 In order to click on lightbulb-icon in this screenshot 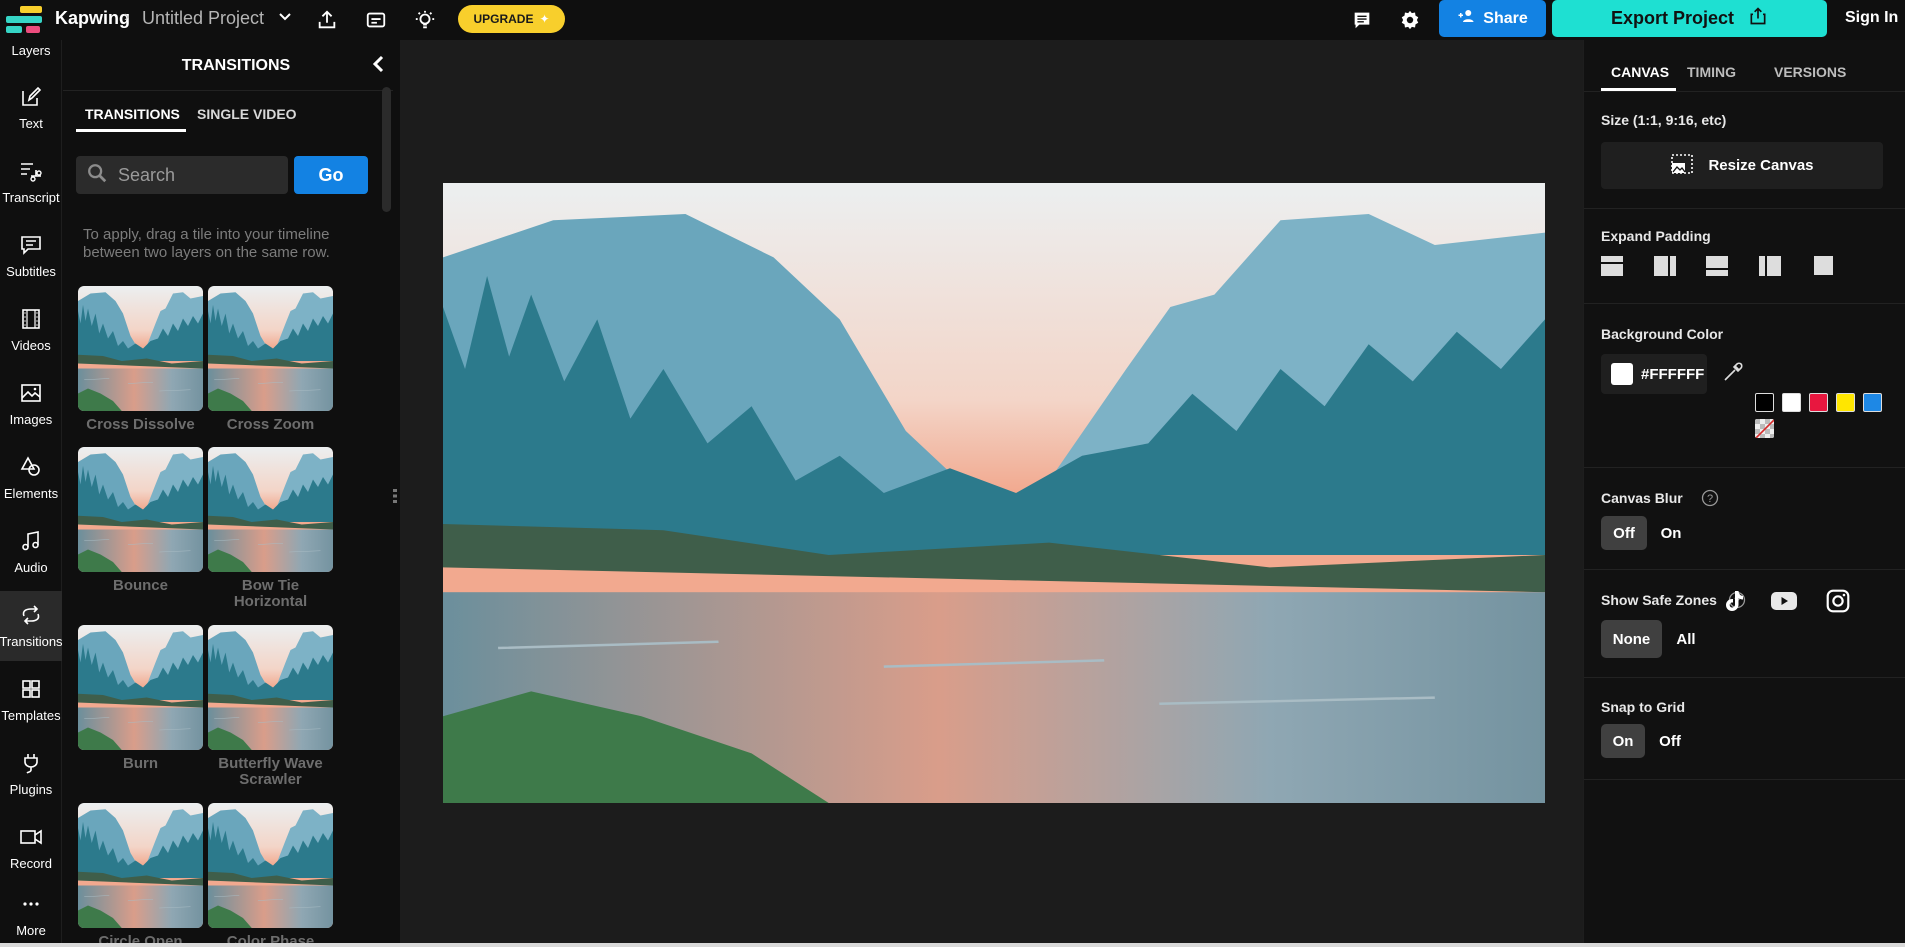, I will do `click(425, 20)`.